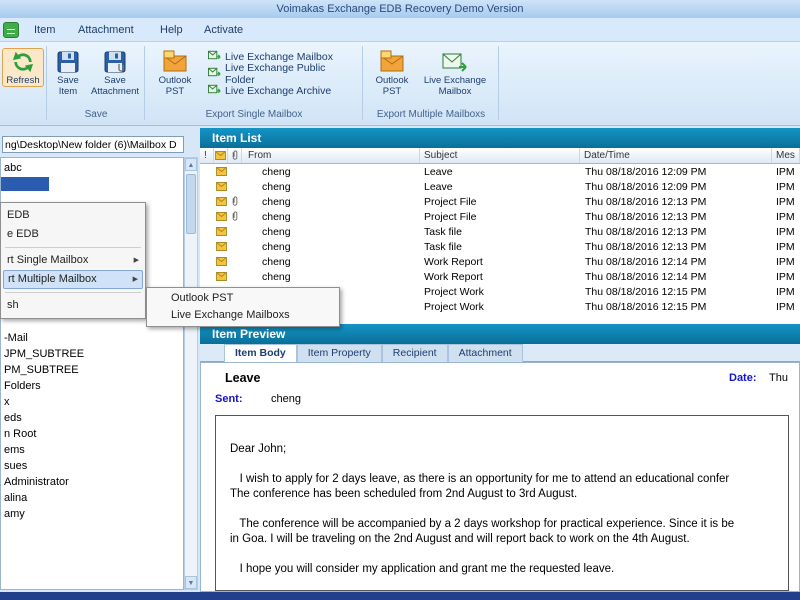 The height and width of the screenshot is (600, 800). Describe the element at coordinates (73, 234) in the screenshot. I see `context-menu-item: e EDB` at that location.